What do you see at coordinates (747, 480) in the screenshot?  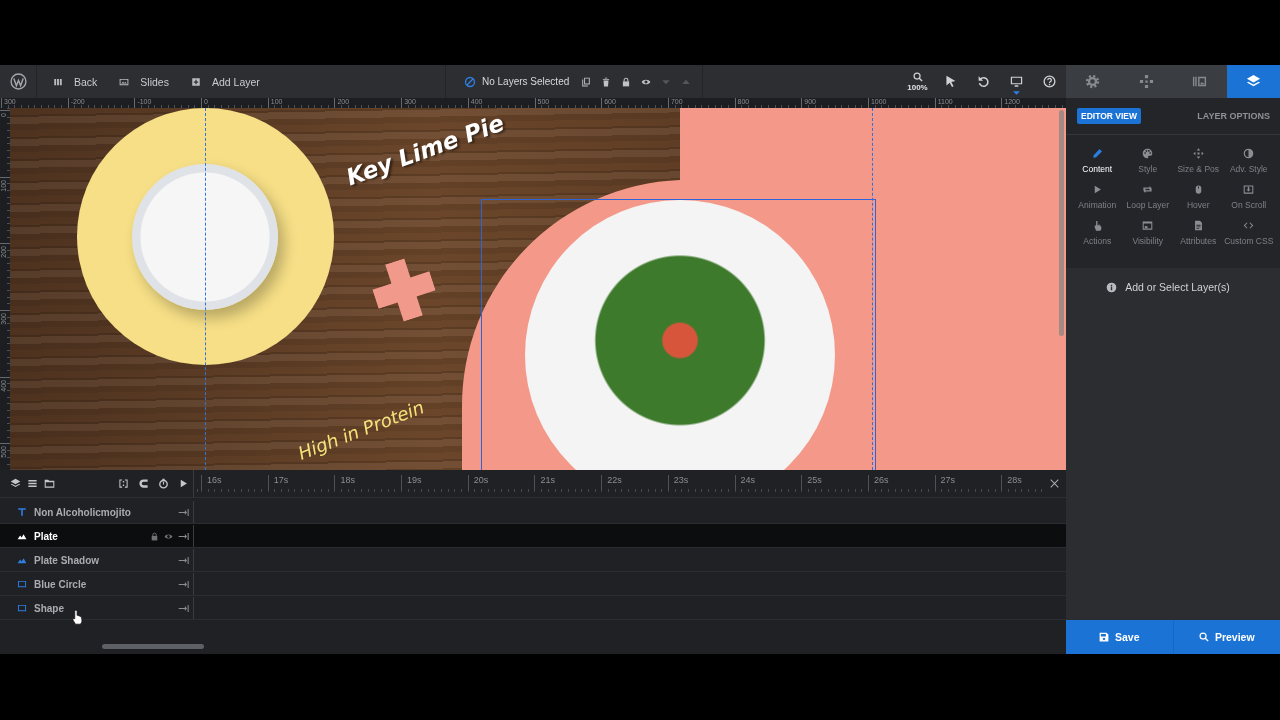 I see `time-label: 24s` at bounding box center [747, 480].